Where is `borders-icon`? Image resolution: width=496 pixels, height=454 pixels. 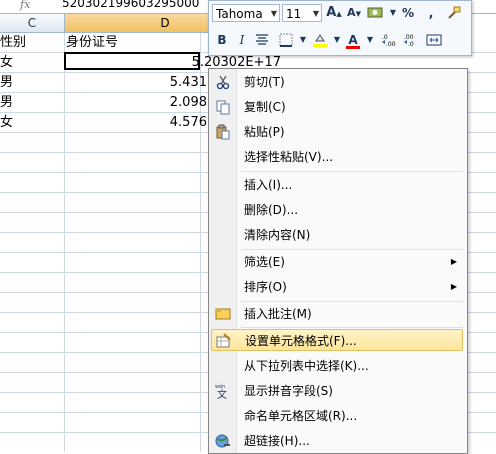
borders-icon is located at coordinates (286, 40).